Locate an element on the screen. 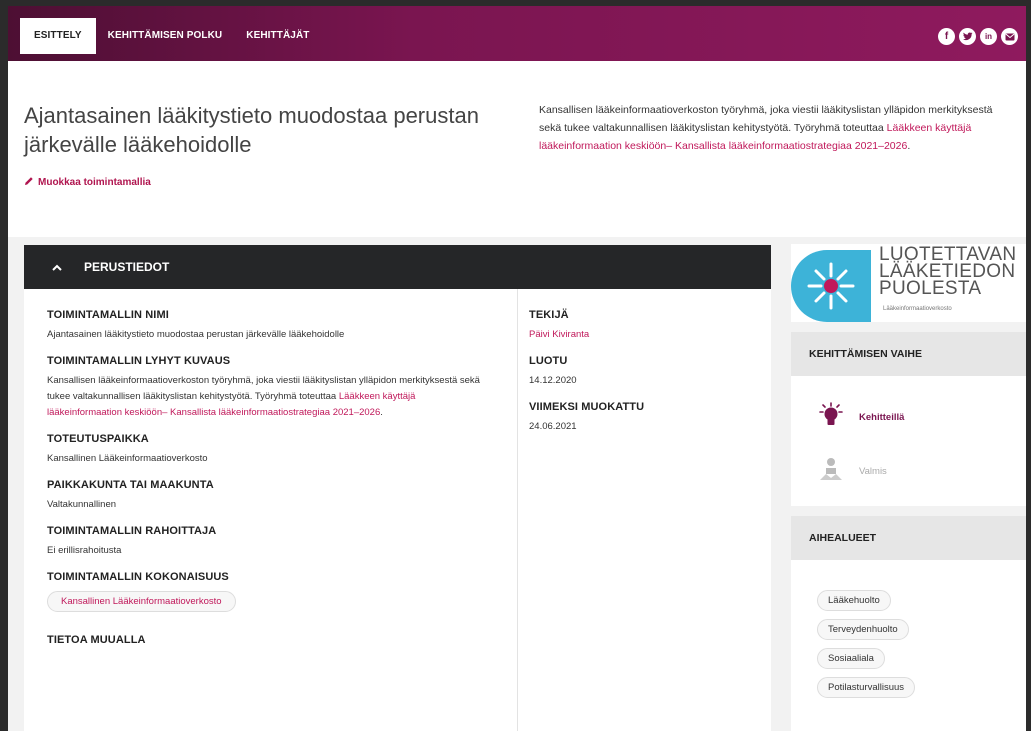 Image resolution: width=1031 pixels, height=731 pixels. person-icon is located at coordinates (831, 471).